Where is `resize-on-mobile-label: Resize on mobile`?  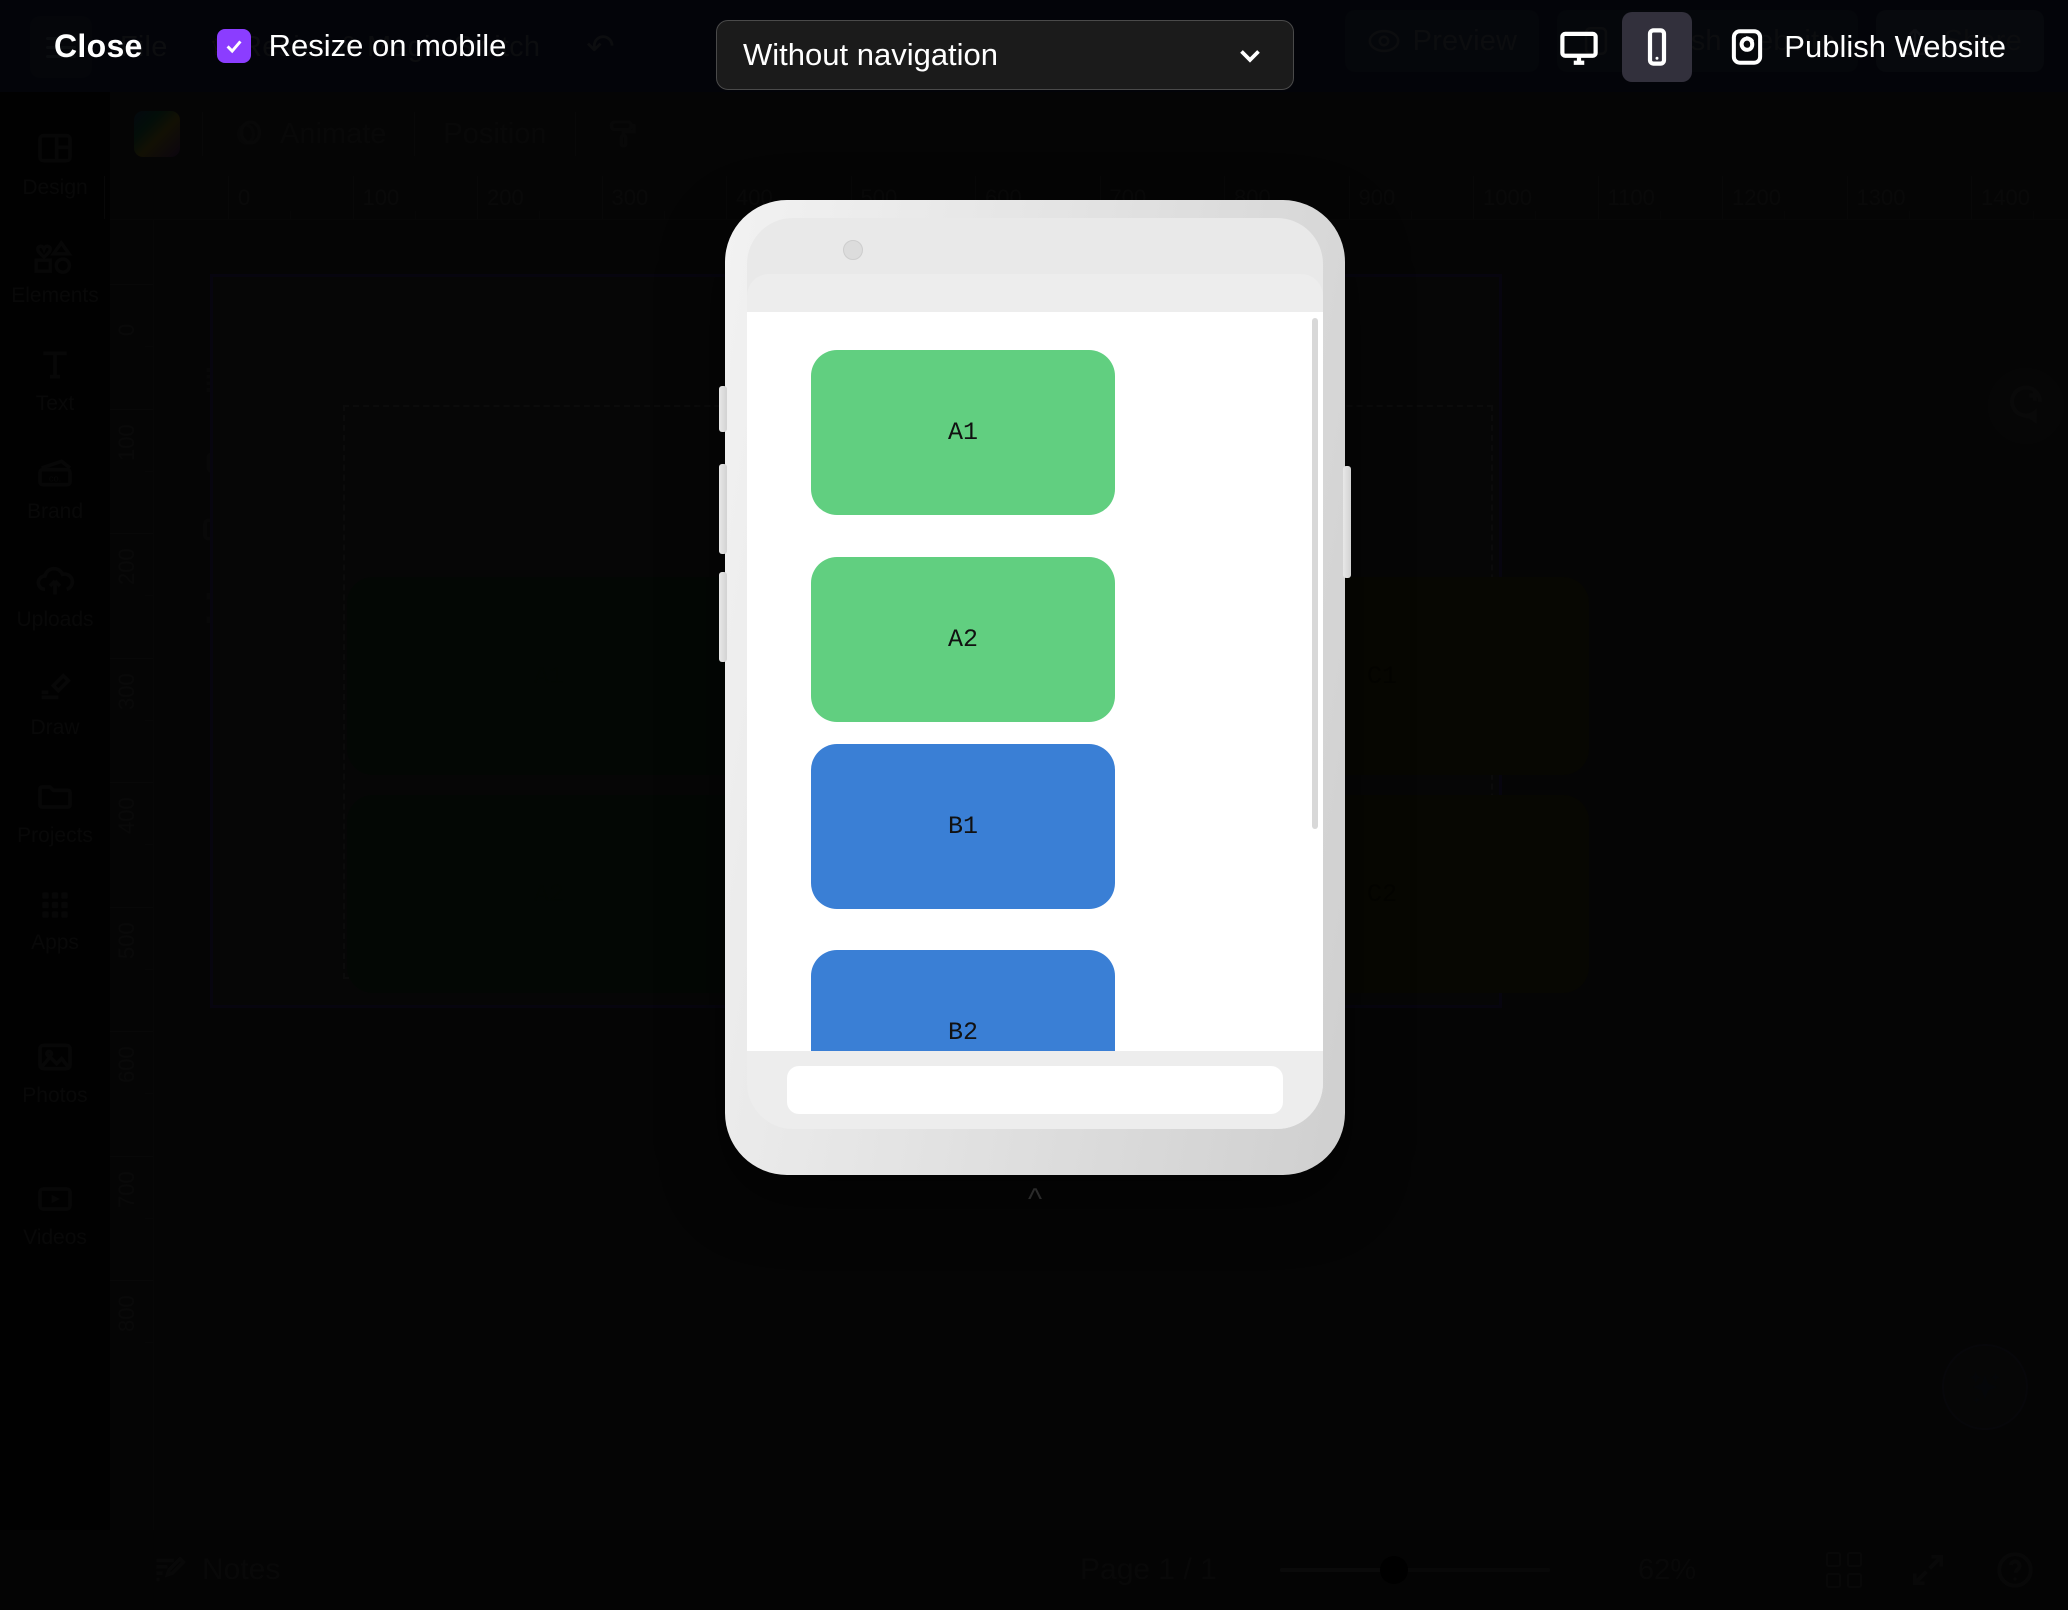
resize-on-mobile-label: Resize on mobile is located at coordinates (387, 45).